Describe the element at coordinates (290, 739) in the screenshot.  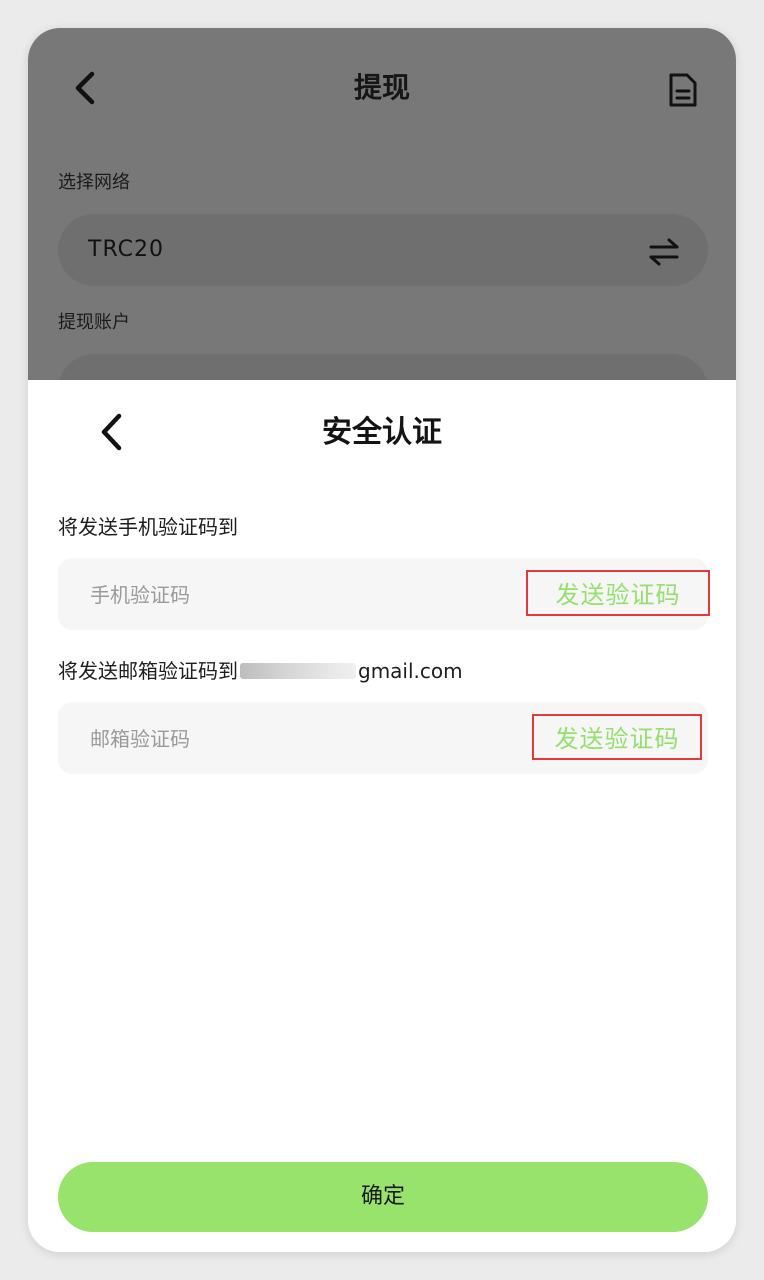
I see `email-code-input` at that location.